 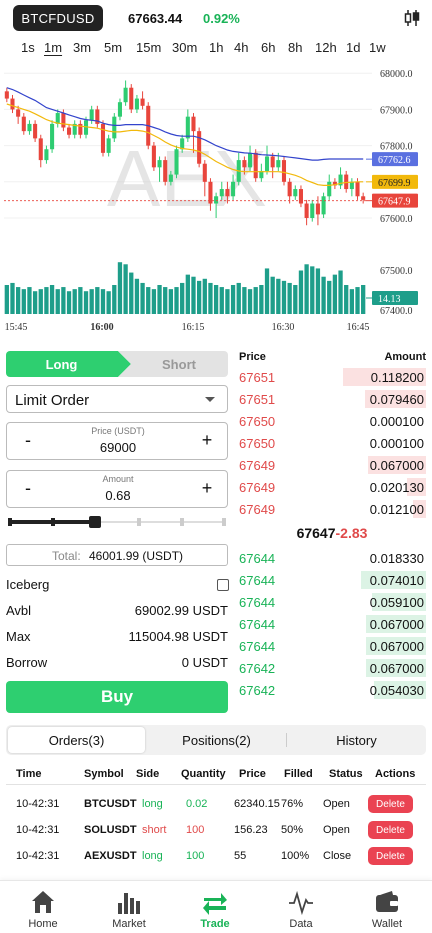 I want to click on ask-amount: 0.020130, so click(x=396, y=487).